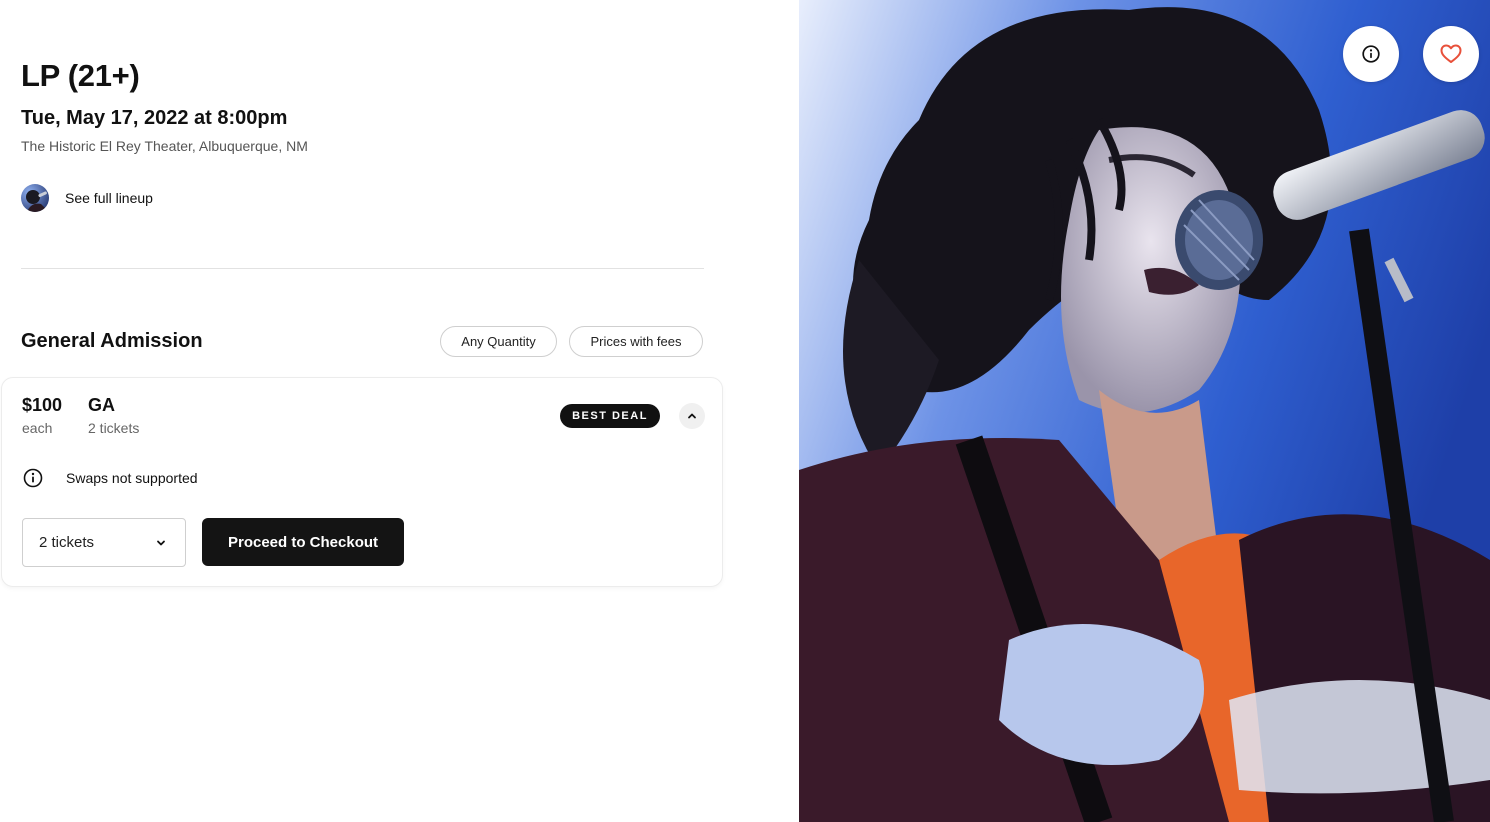 The width and height of the screenshot is (1490, 822). Describe the element at coordinates (303, 542) in the screenshot. I see `proceed-to-checkout-button: Proceed to Checkout` at that location.